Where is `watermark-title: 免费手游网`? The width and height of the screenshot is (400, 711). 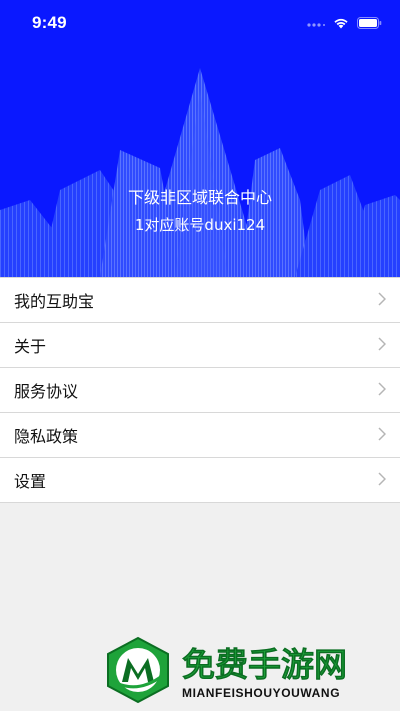 watermark-title: 免费手游网 is located at coordinates (265, 665).